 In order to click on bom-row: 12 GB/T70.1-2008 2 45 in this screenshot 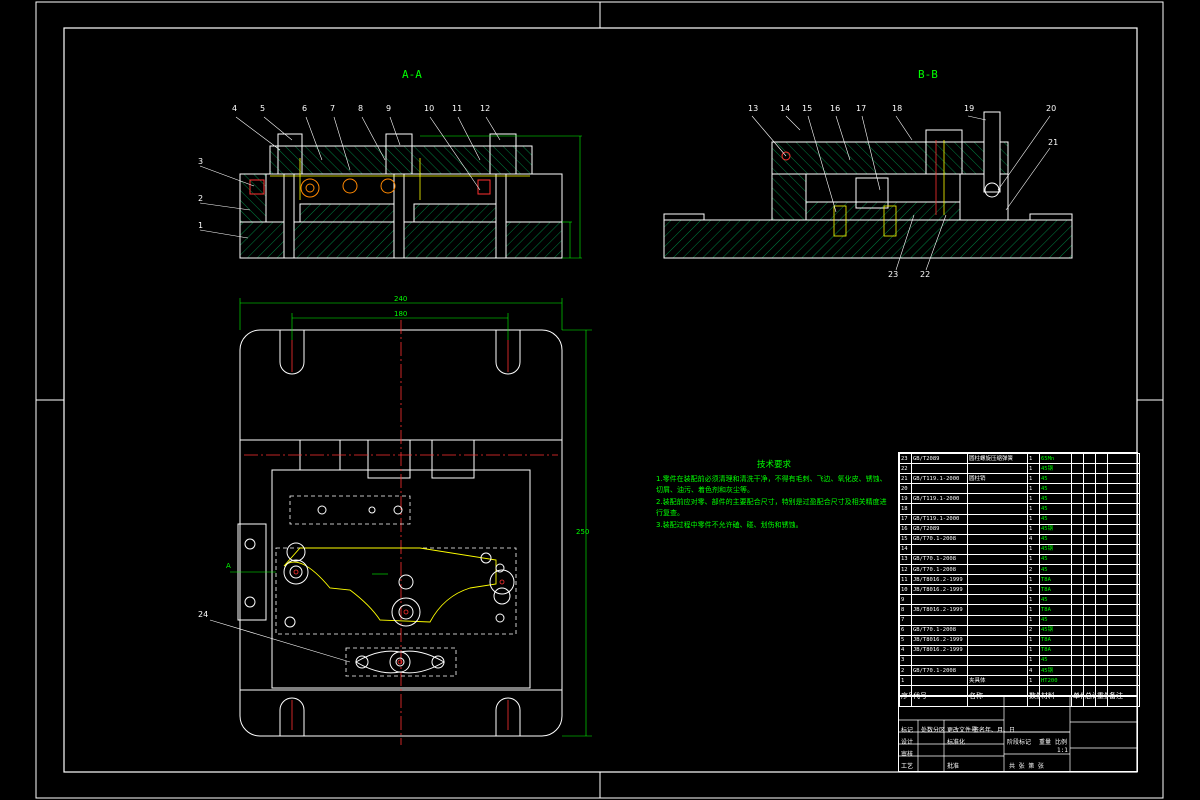, I will do `click(1019, 570)`.